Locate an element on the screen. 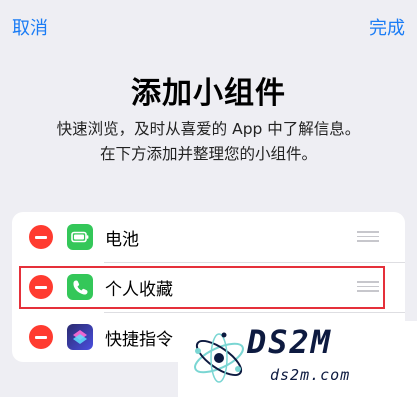 This screenshot has height=397, width=417. subtitle-line-2: 在下方添加并整理您的小组件。 is located at coordinates (208, 154).